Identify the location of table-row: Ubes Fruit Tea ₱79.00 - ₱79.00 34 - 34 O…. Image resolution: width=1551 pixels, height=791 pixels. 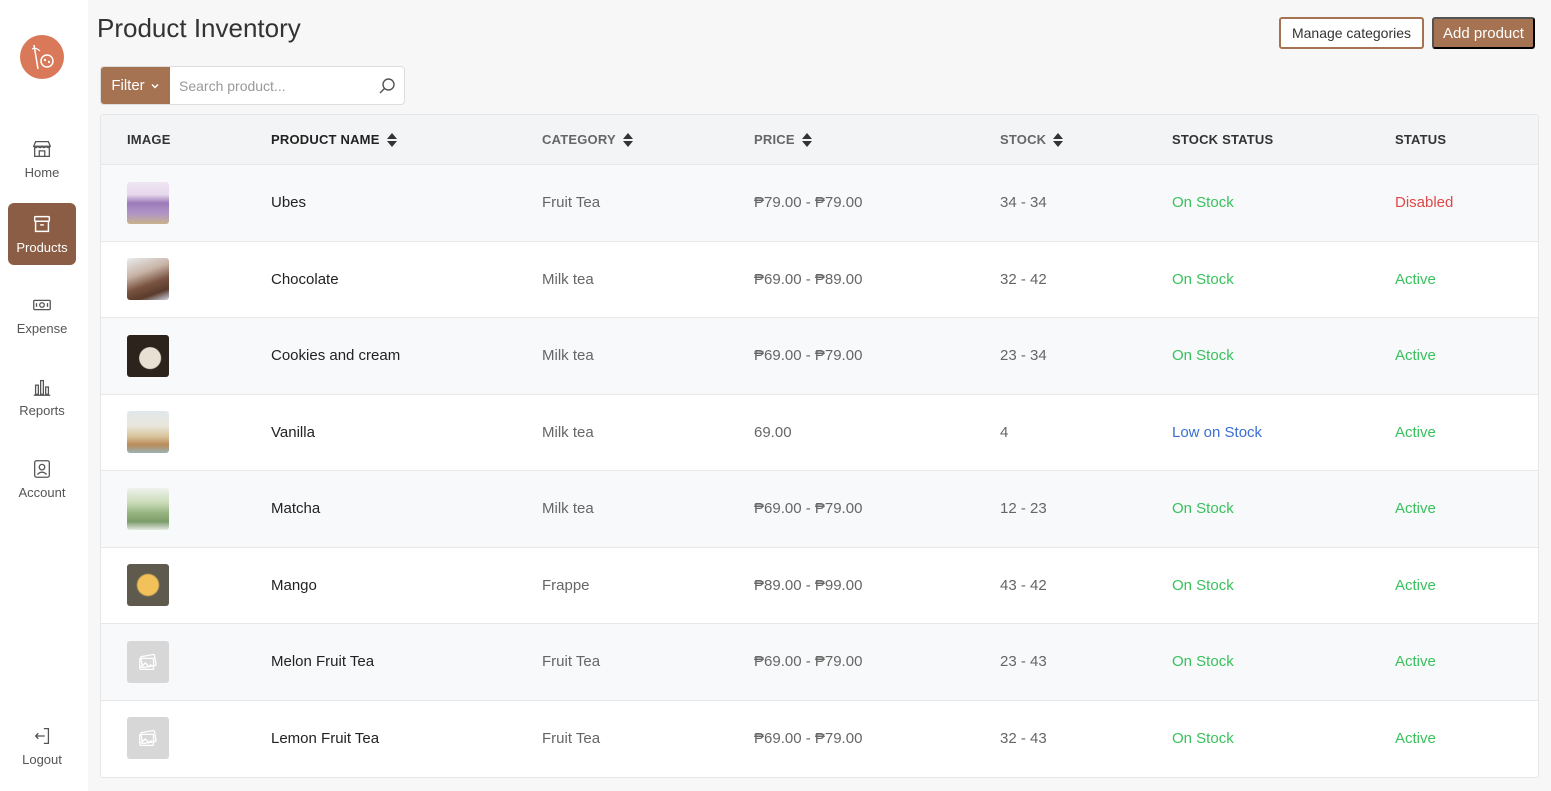
(819, 202).